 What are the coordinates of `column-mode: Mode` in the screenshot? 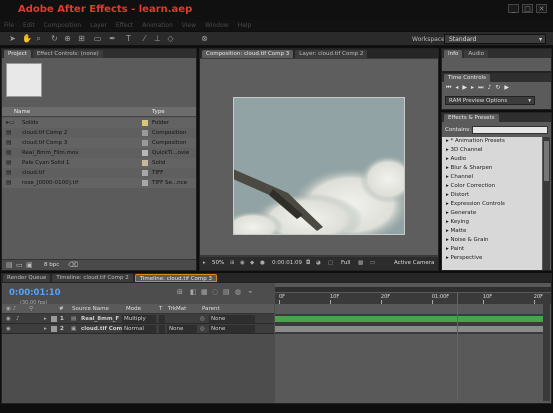 It's located at (133, 309).